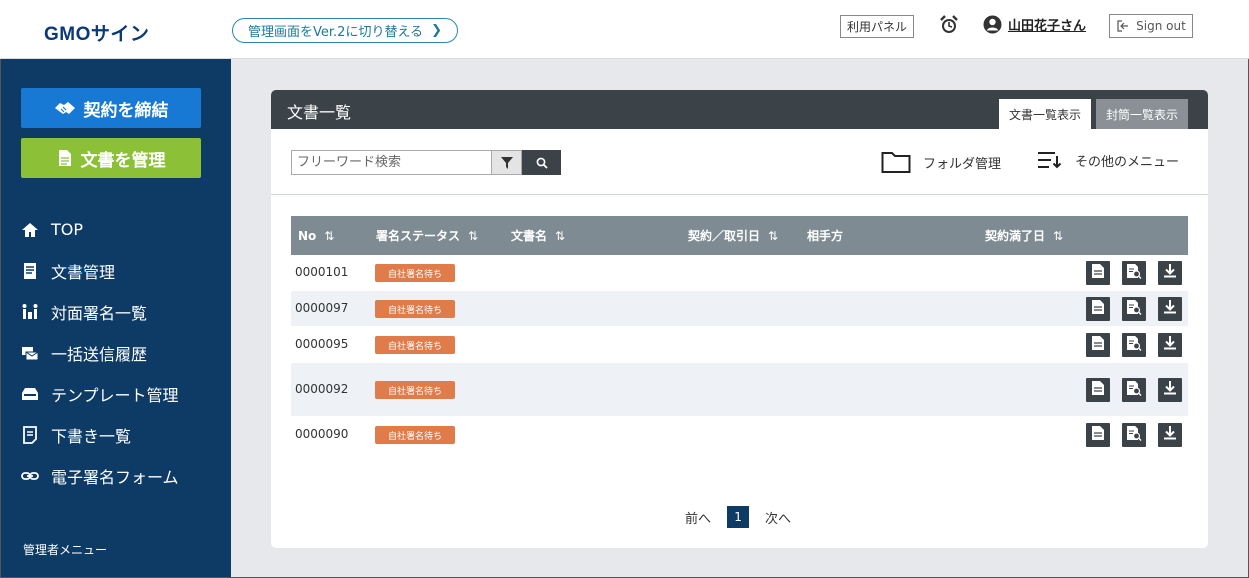 The width and height of the screenshot is (1249, 578). What do you see at coordinates (724, 236) in the screenshot?
I see `column-label: 契約／取引日` at bounding box center [724, 236].